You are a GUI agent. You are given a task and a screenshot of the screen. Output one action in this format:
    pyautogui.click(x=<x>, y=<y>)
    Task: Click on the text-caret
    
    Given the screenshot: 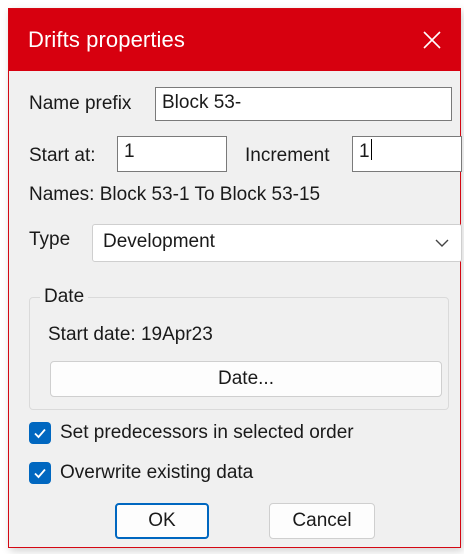 What is the action you would take?
    pyautogui.click(x=371, y=149)
    